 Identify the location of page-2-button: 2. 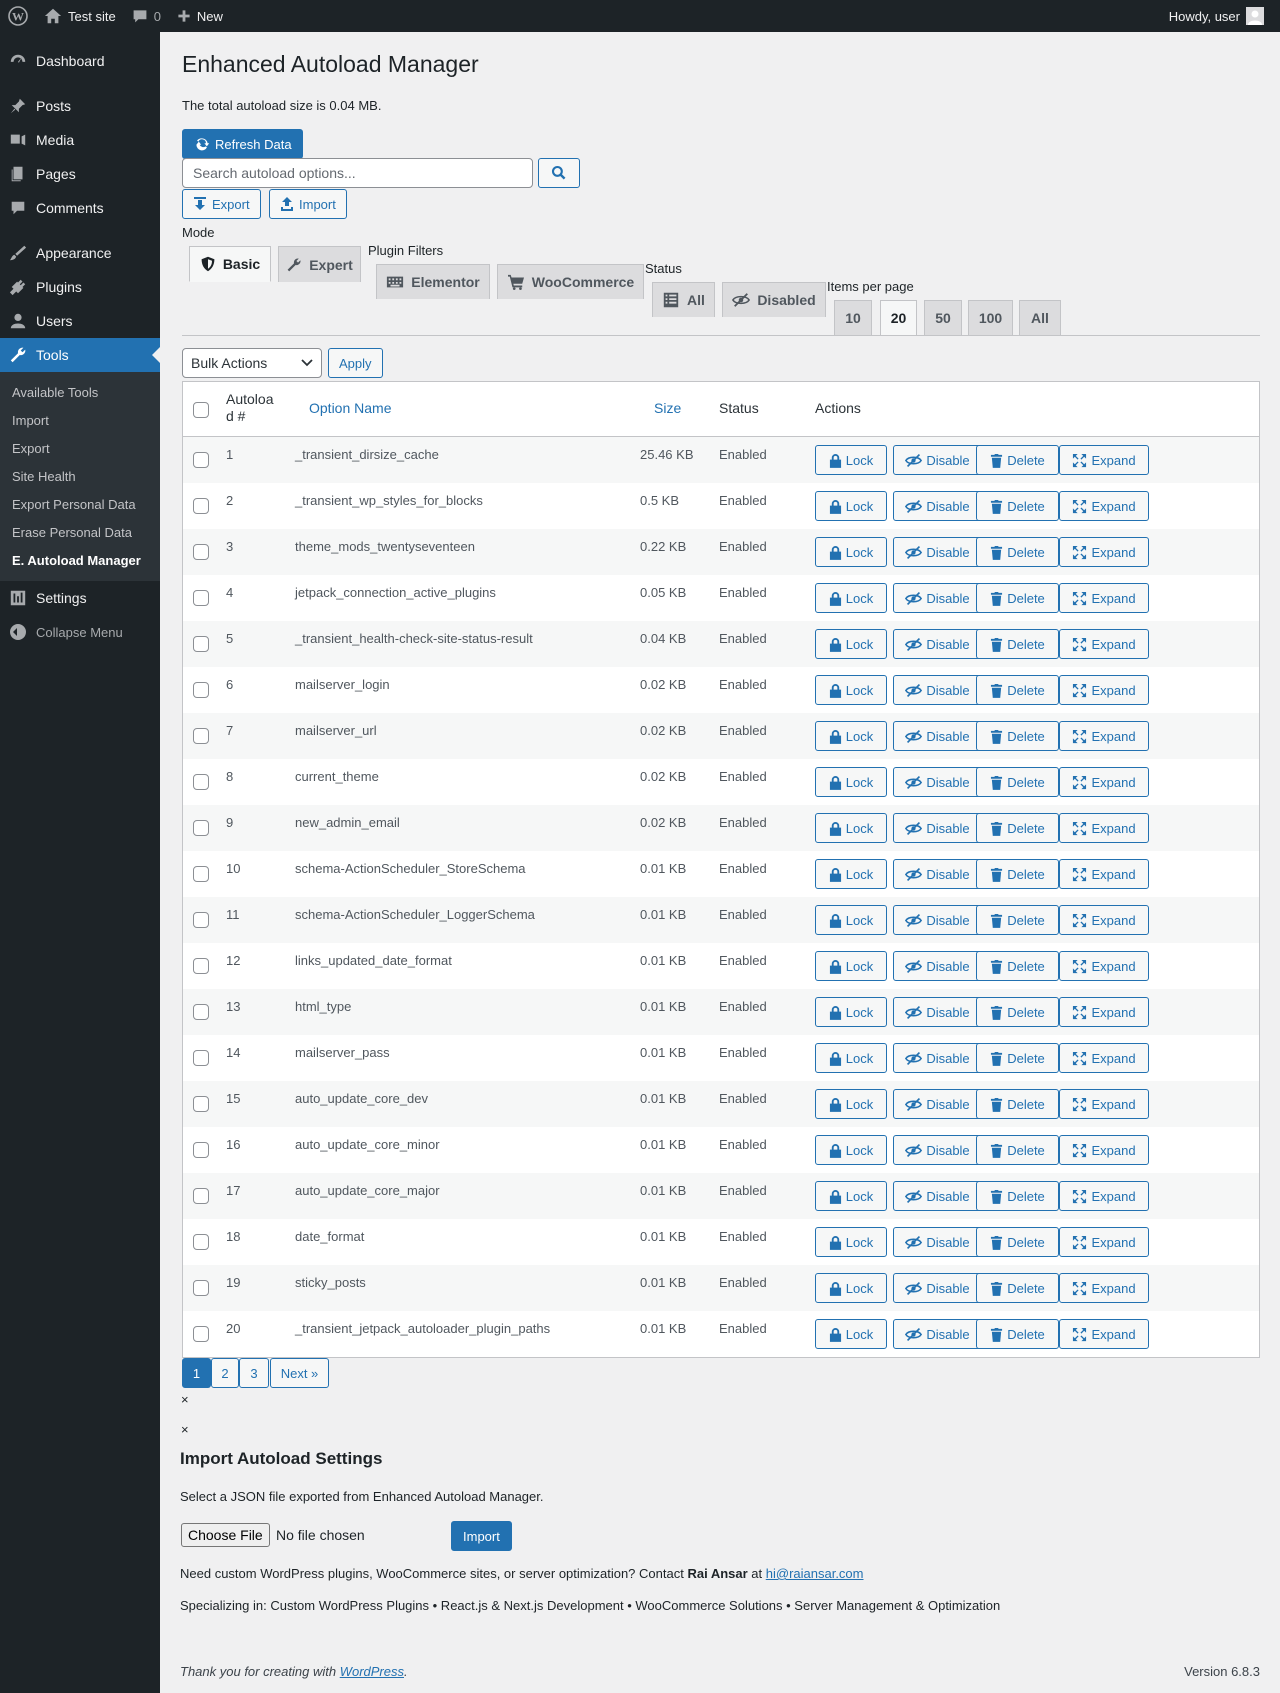
(225, 1373).